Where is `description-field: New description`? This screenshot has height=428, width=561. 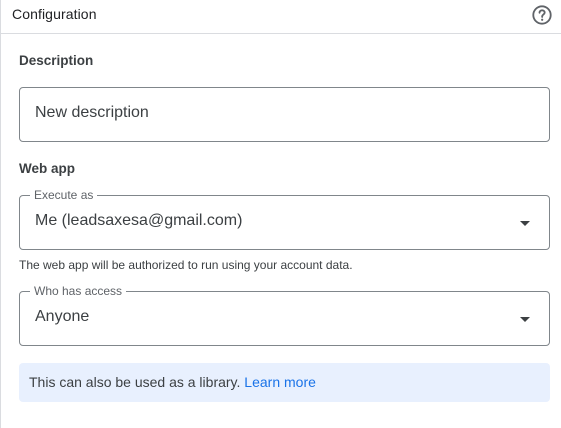
description-field: New description is located at coordinates (284, 114).